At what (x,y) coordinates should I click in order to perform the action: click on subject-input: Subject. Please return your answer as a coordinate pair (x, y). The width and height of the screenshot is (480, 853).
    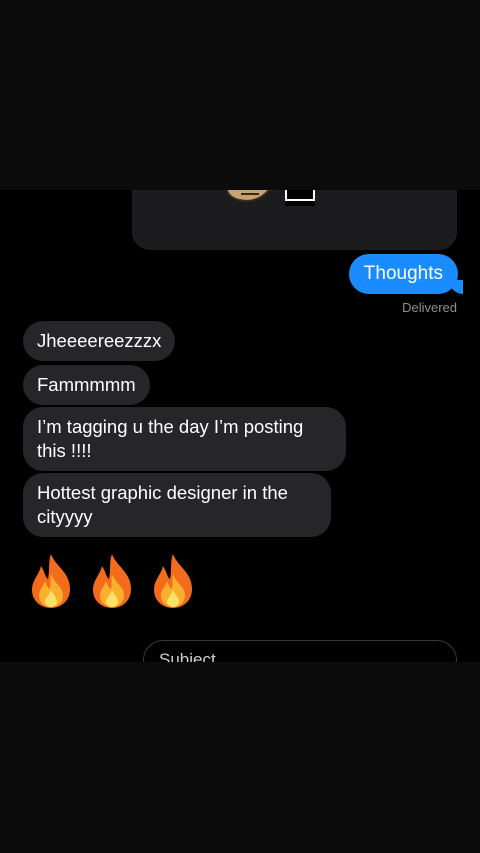
    Looking at the image, I should click on (300, 651).